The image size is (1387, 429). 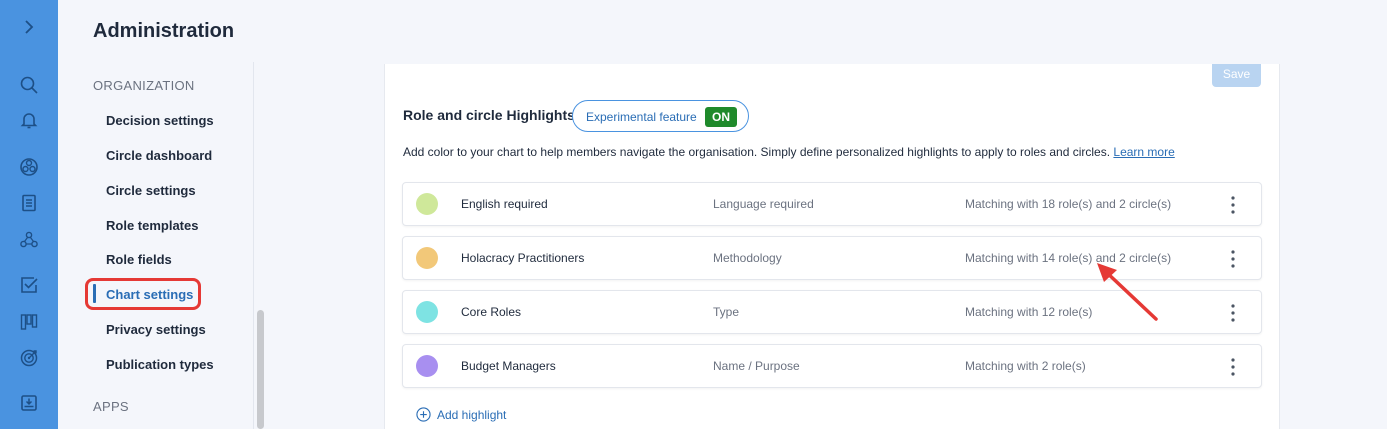 I want to click on plus-circle-icon, so click(x=423, y=414).